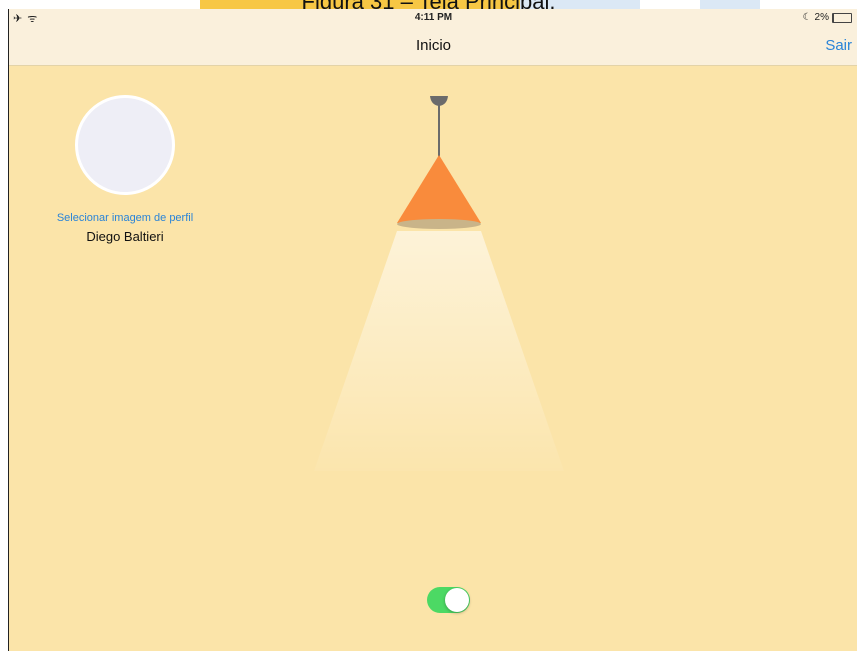 The image size is (857, 651). I want to click on battery-level, so click(833, 17).